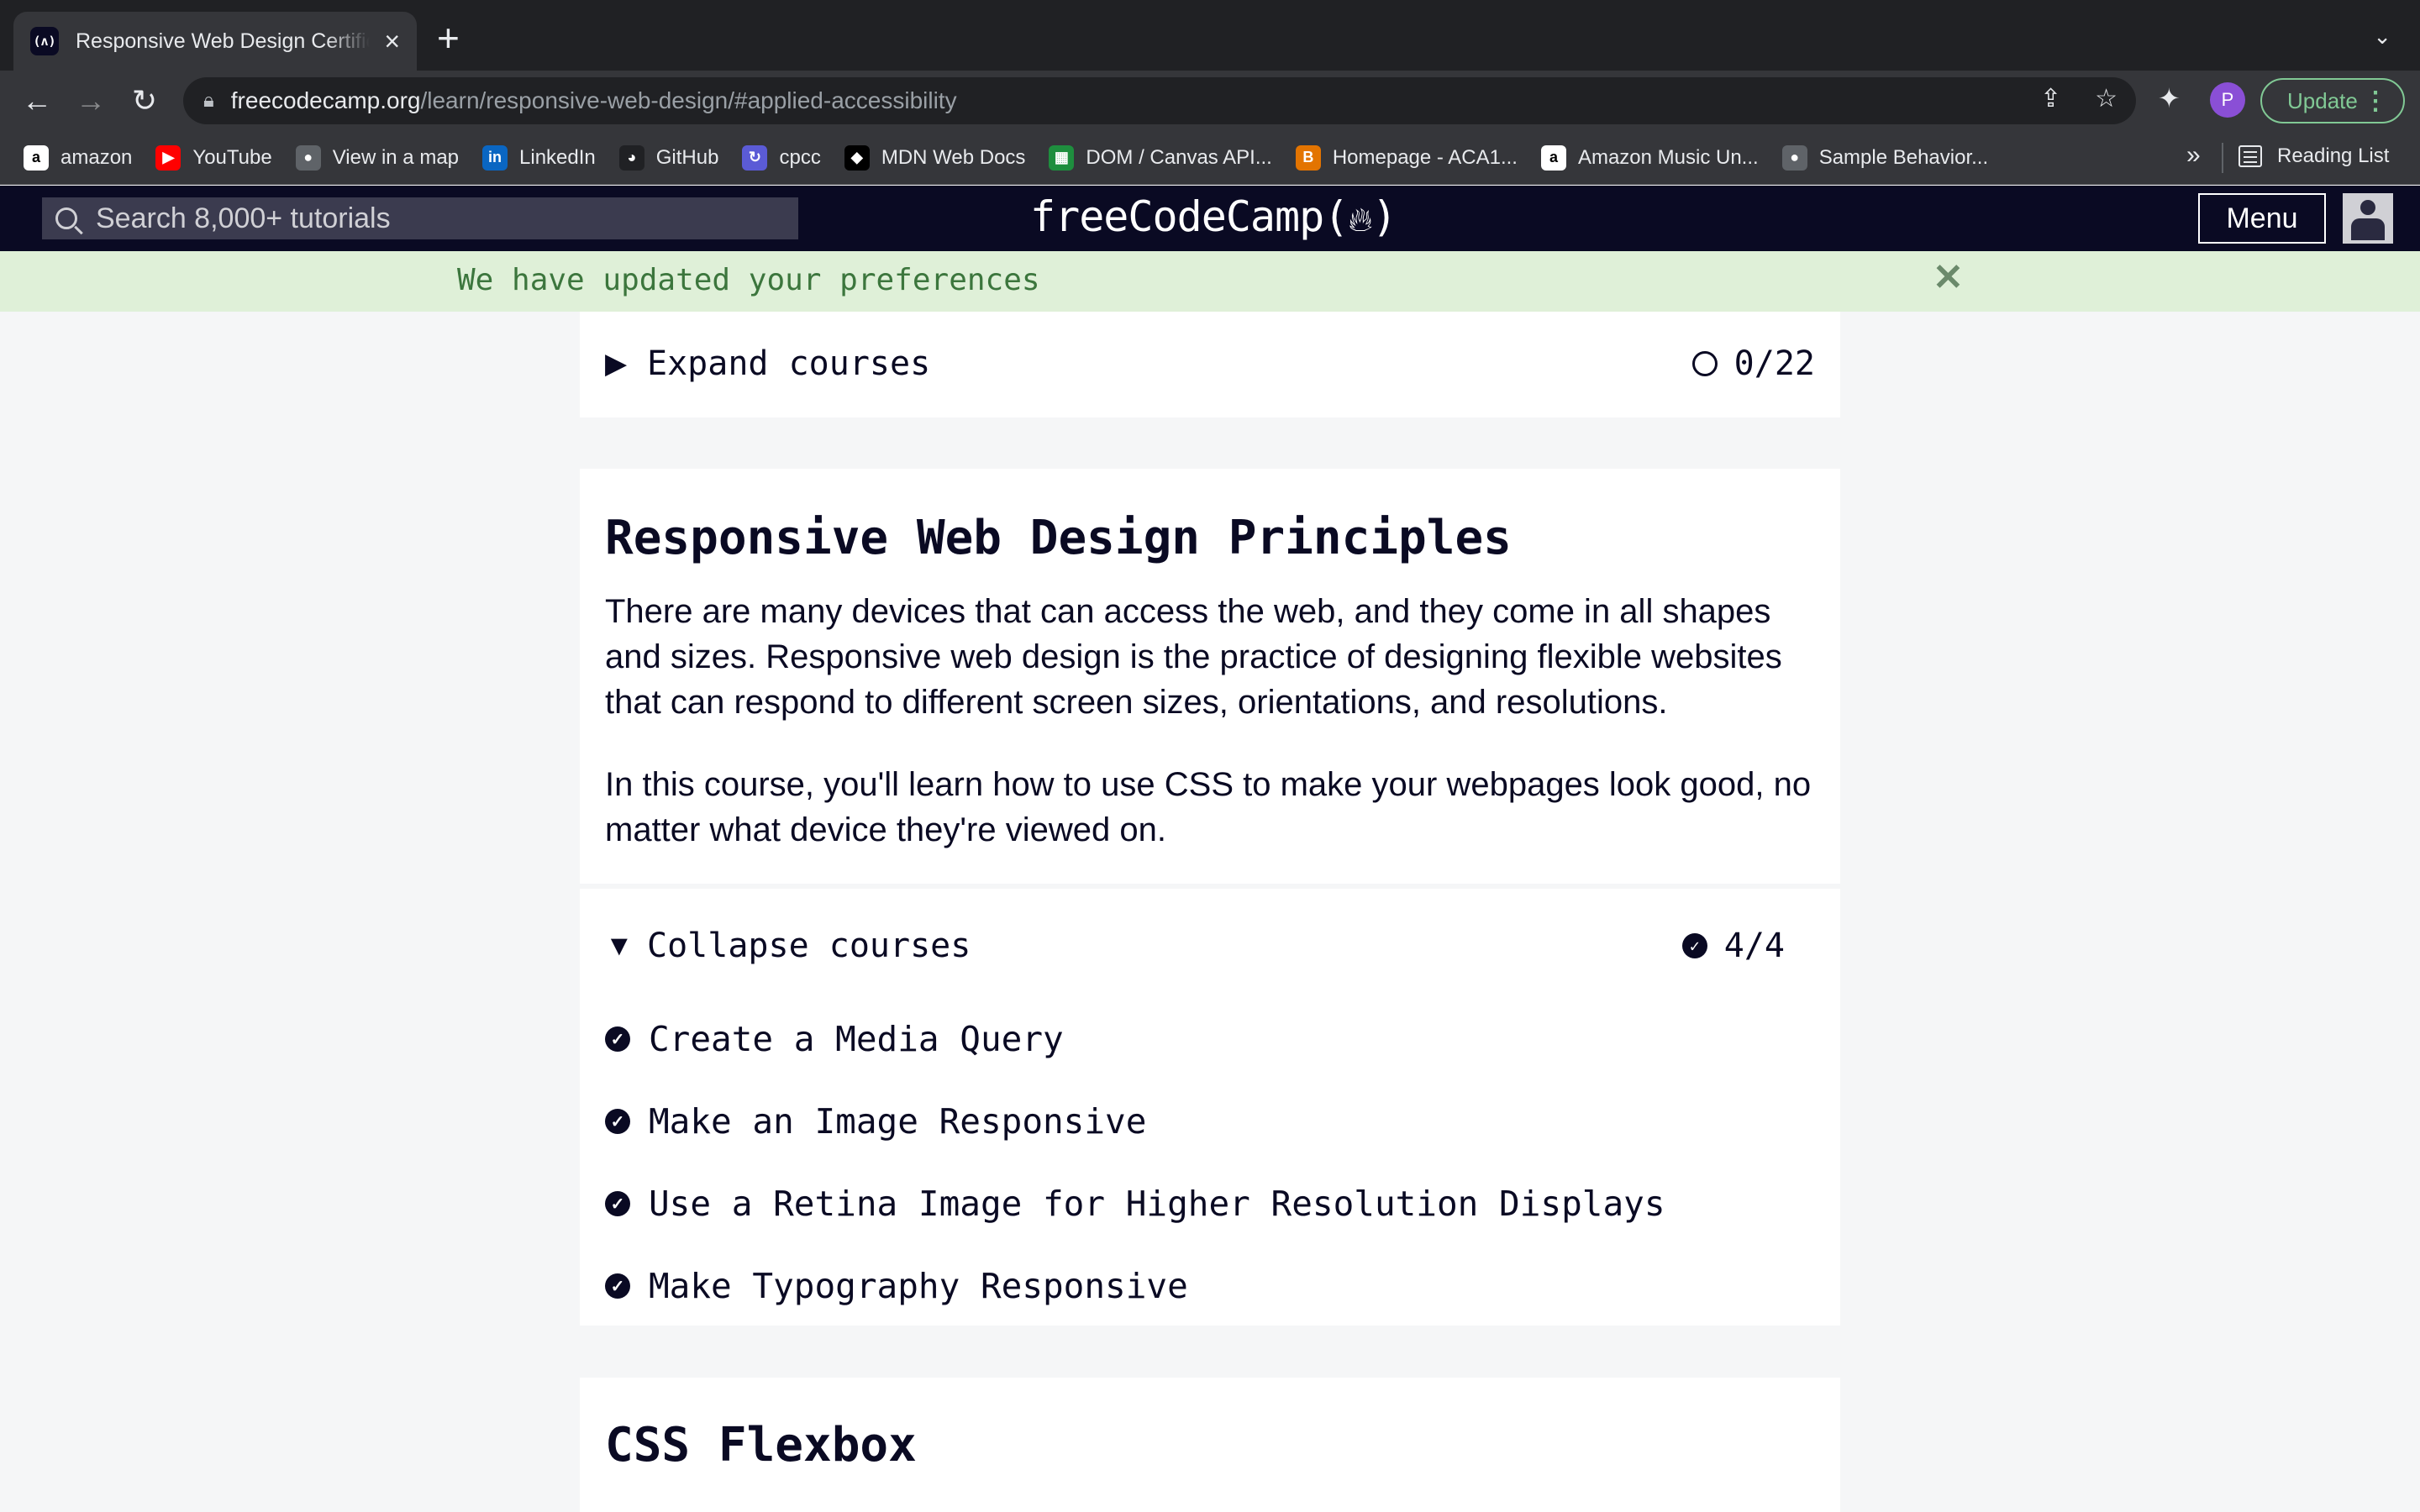 The width and height of the screenshot is (2420, 1512). I want to click on fcc-navbar: freeCodeCamp(🔥︎) Menu, so click(1210, 218).